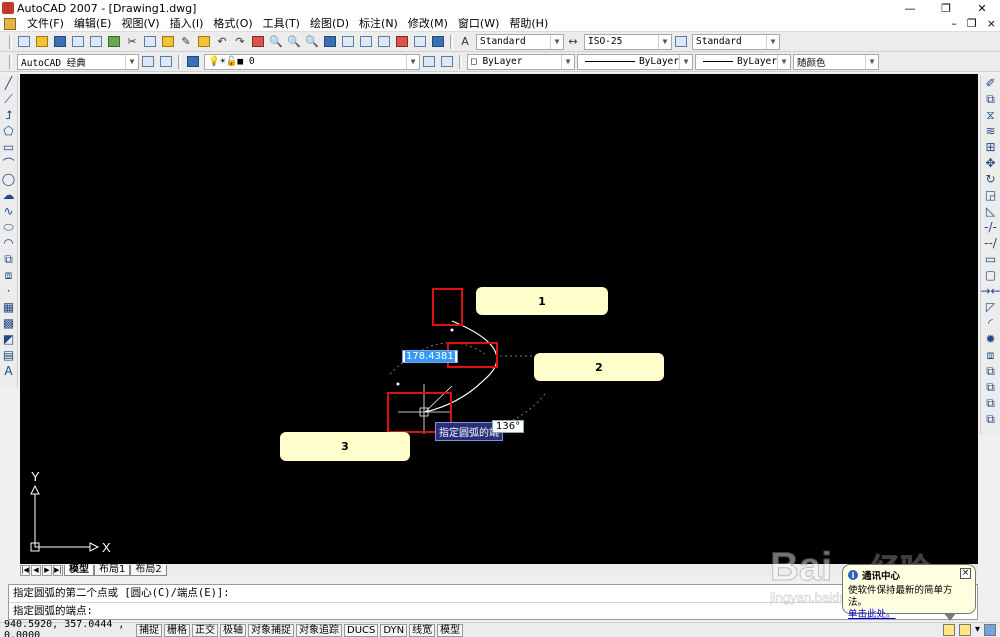 The width and height of the screenshot is (1000, 637). What do you see at coordinates (681, 42) in the screenshot?
I see `table-style-icon` at bounding box center [681, 42].